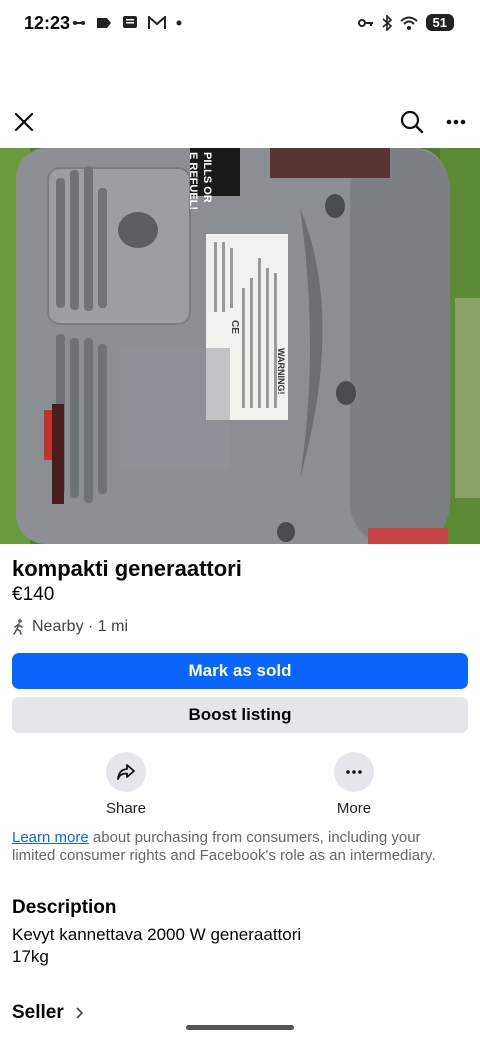 This screenshot has width=480, height=1040. What do you see at coordinates (439, 22) in the screenshot?
I see `battery-indicator: 51` at bounding box center [439, 22].